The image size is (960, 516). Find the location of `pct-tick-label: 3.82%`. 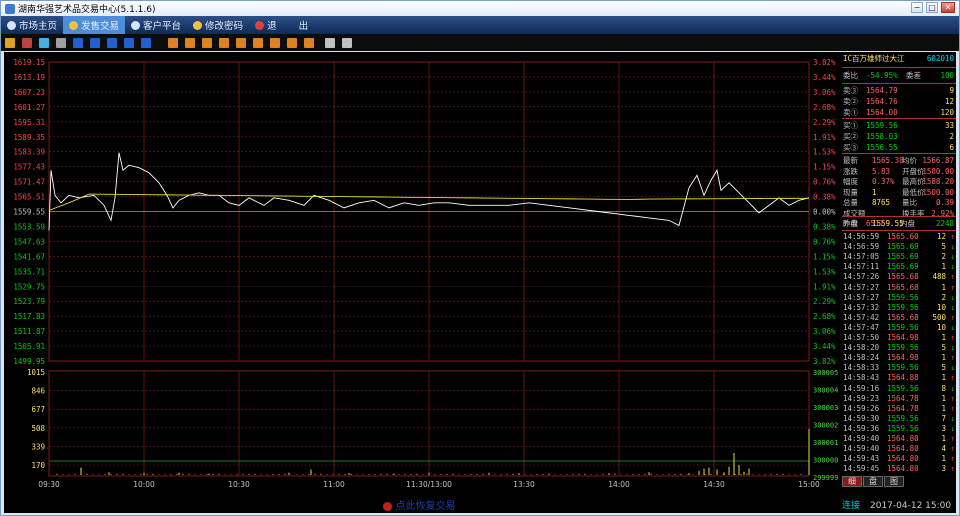

pct-tick-label: 3.82% is located at coordinates (824, 62).